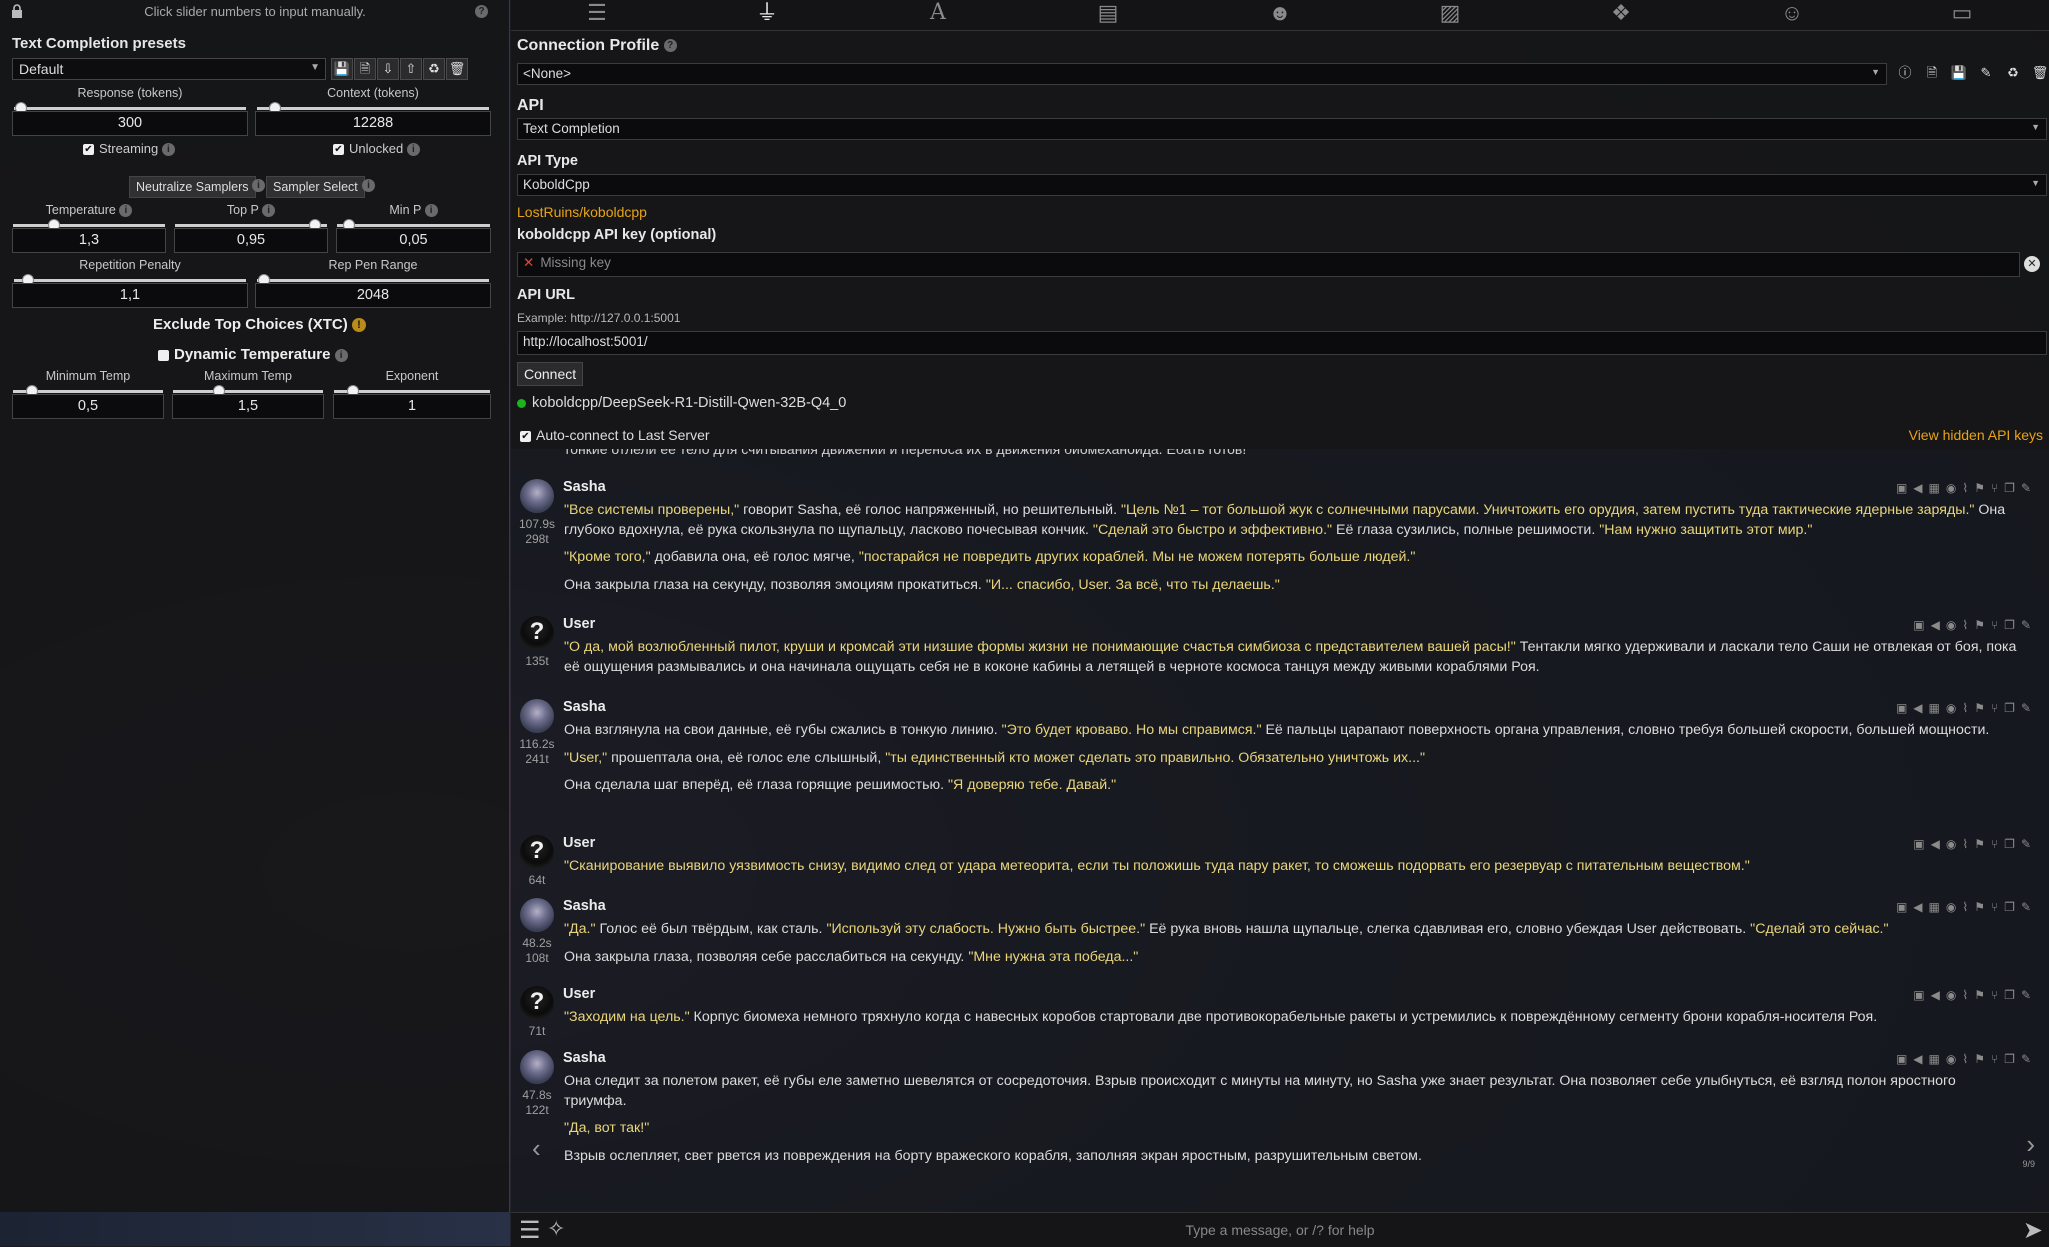 The width and height of the screenshot is (2049, 1247). Describe the element at coordinates (767, 14) in the screenshot. I see `plug-icon: ⏚` at that location.